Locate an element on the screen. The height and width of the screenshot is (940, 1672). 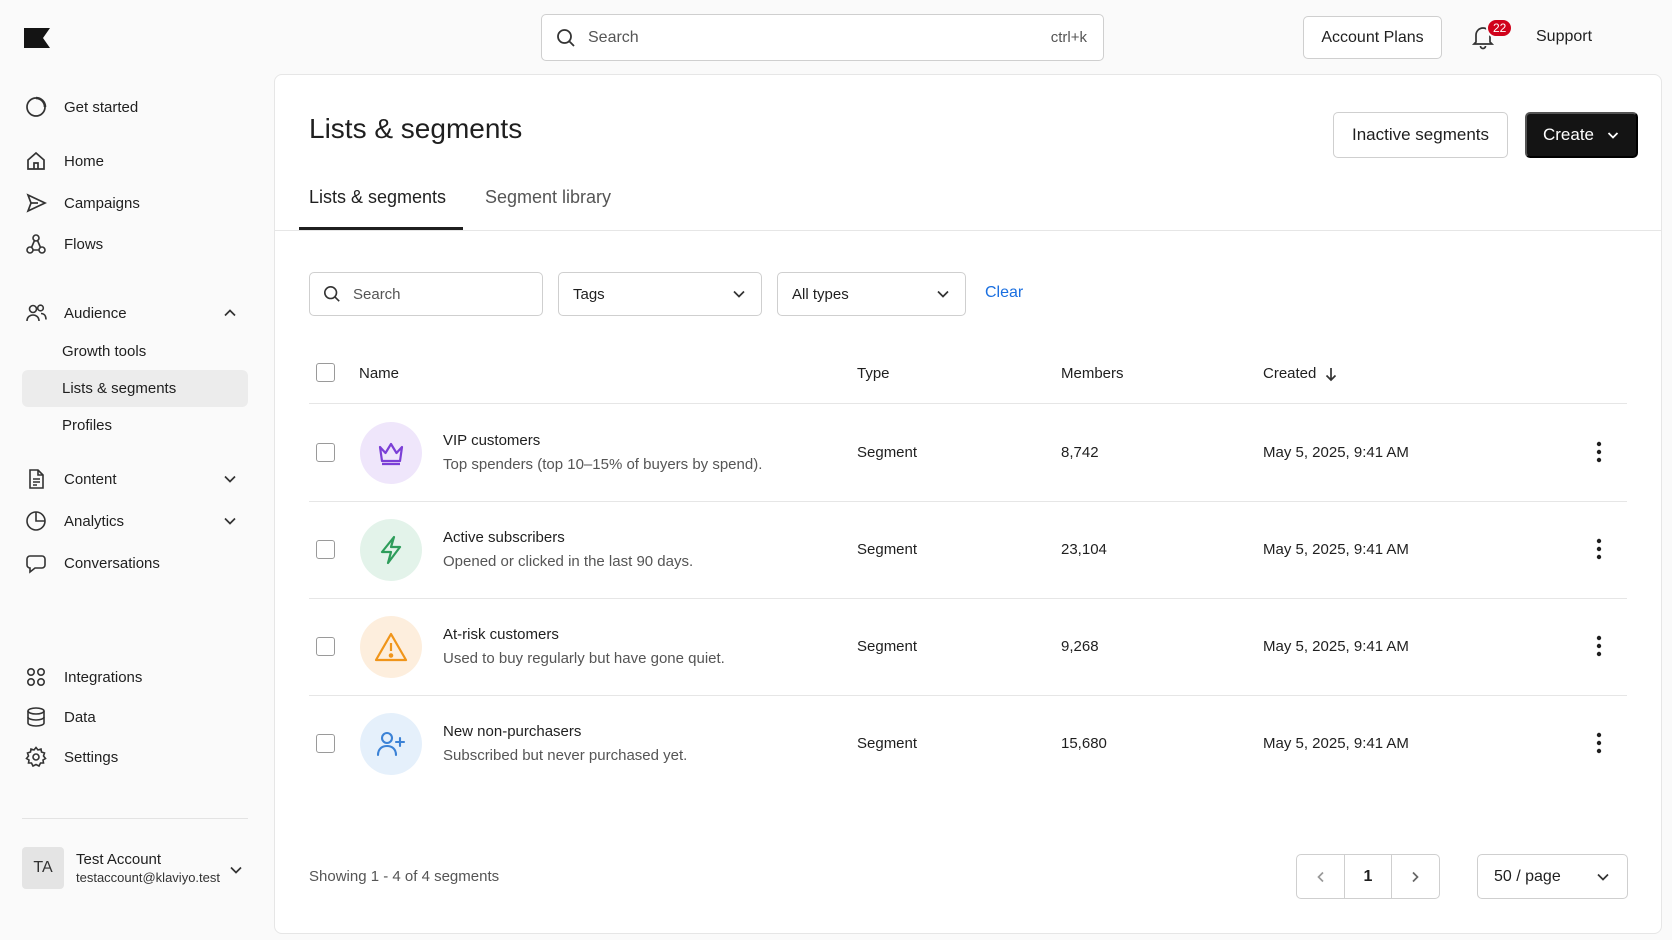
account-switcher: TA Test Account testaccount@klaviyo.test is located at coordinates (137, 868).